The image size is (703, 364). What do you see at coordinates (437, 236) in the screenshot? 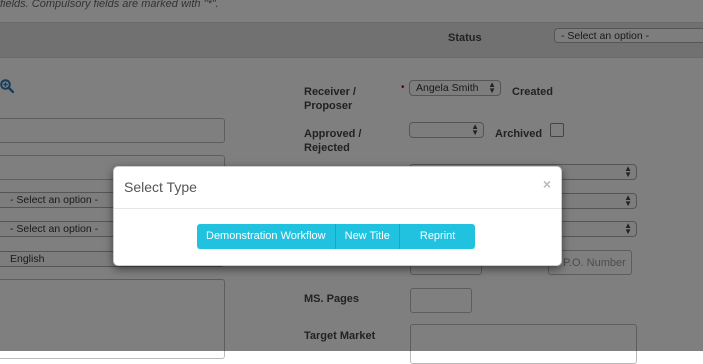
I see `reprint-button: Reprint` at bounding box center [437, 236].